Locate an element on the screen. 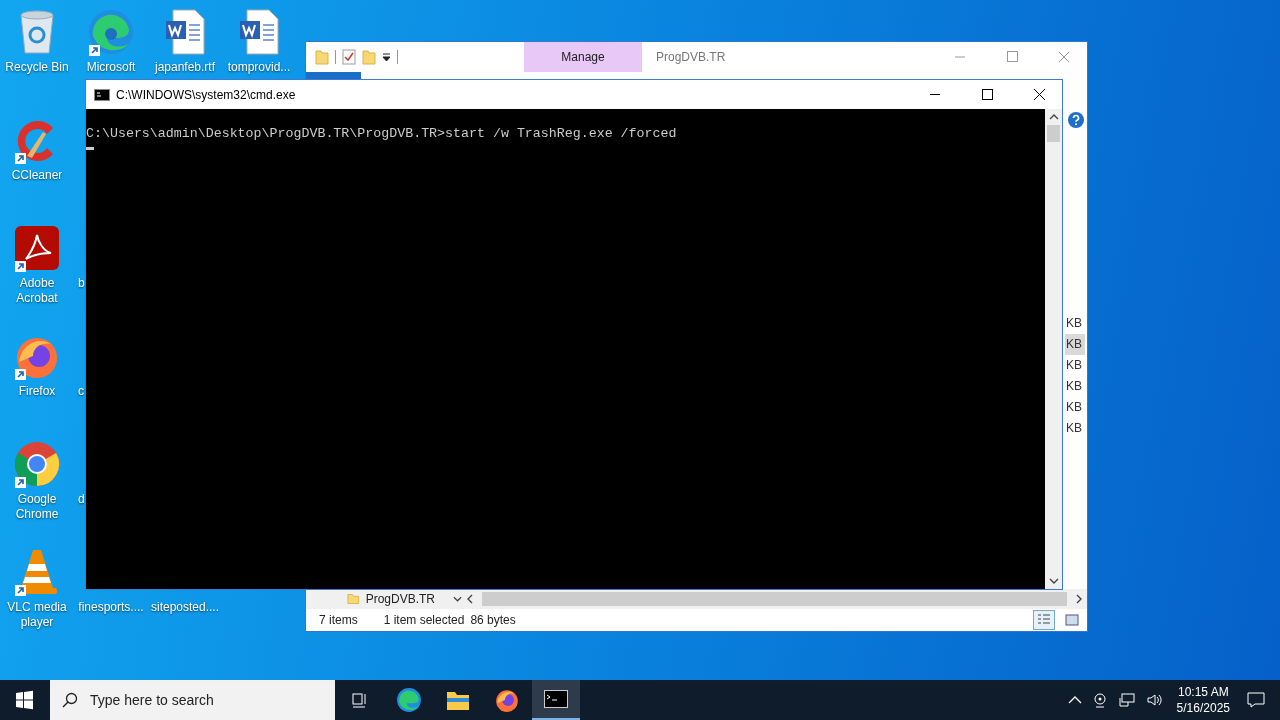 The width and height of the screenshot is (1280, 720). desktop-icon-label: b is located at coordinates (81, 283).